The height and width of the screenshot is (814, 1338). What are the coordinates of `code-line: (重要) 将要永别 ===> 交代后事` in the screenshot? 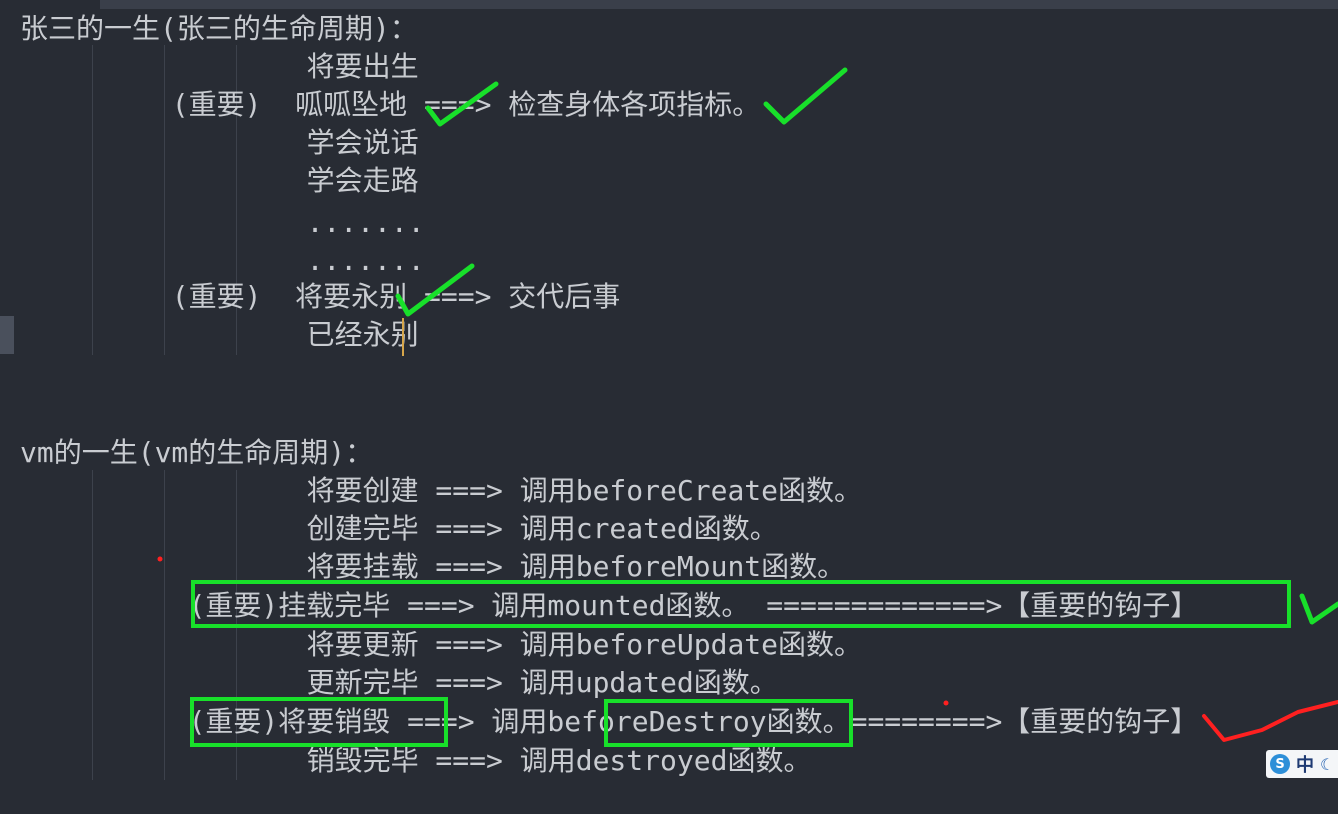 It's located at (320, 297).